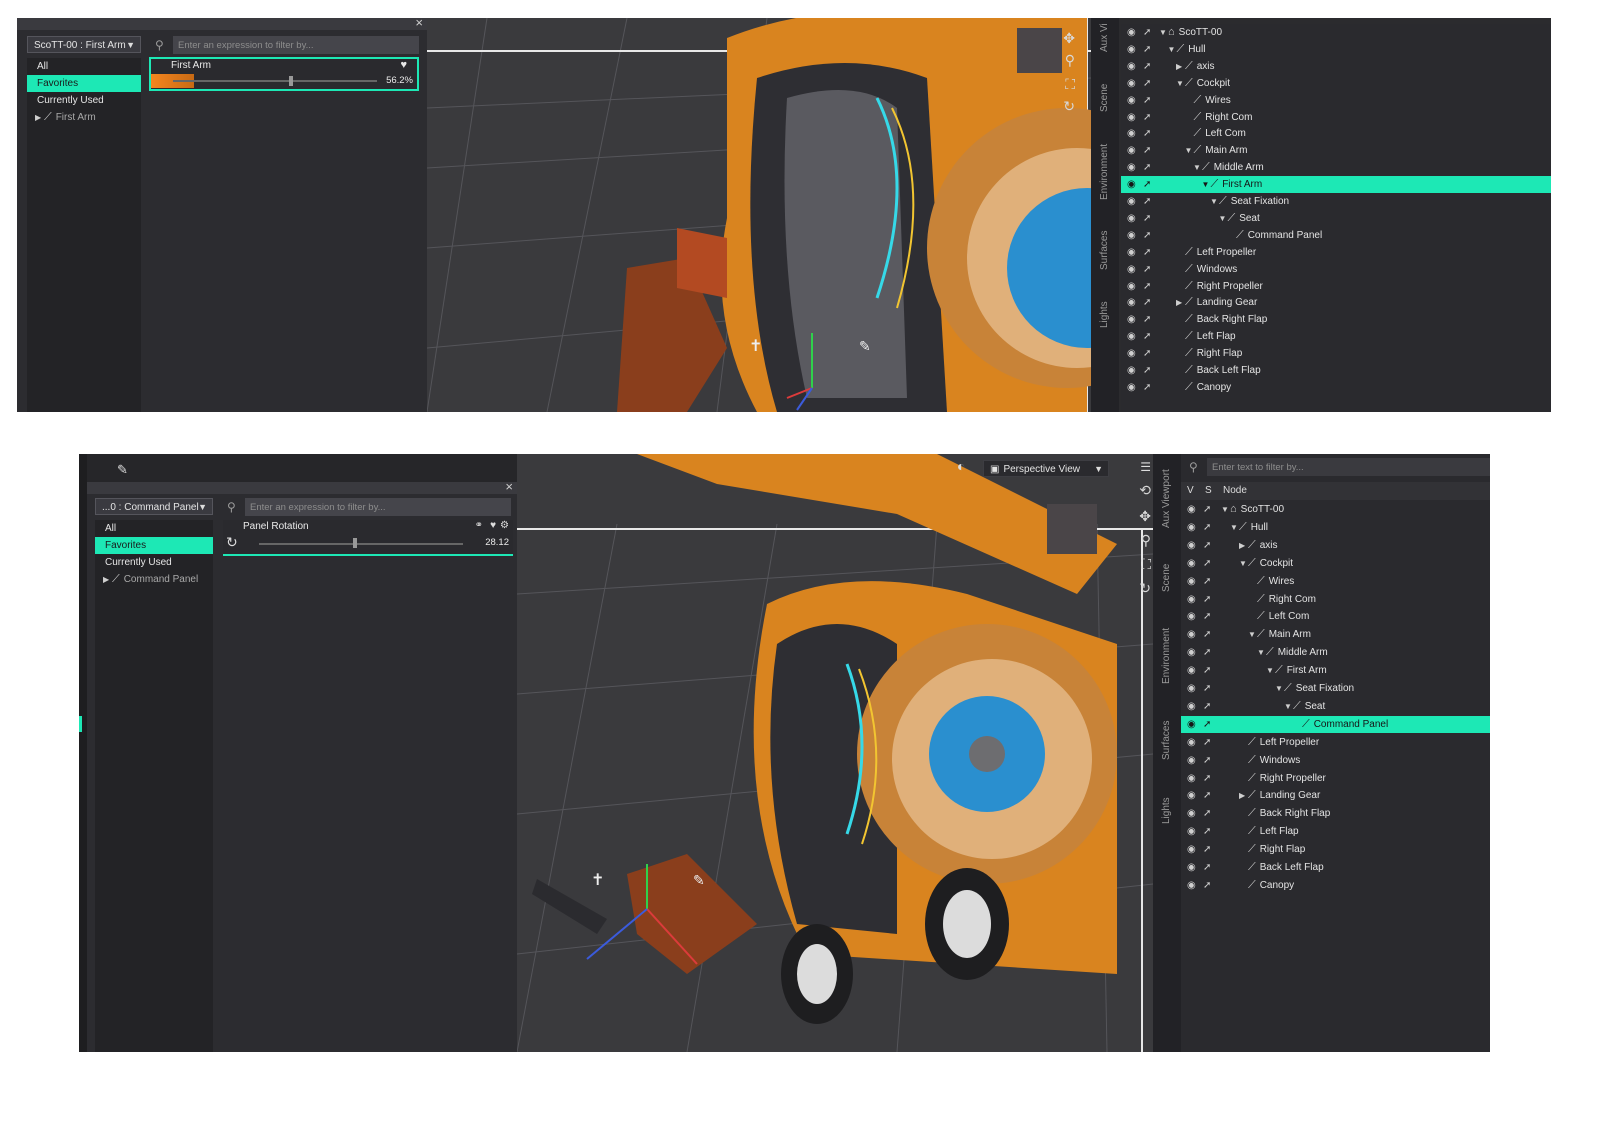  I want to click on tree-row-canopy: ◉ ➚ ⟋ Canopy, so click(1335, 885).